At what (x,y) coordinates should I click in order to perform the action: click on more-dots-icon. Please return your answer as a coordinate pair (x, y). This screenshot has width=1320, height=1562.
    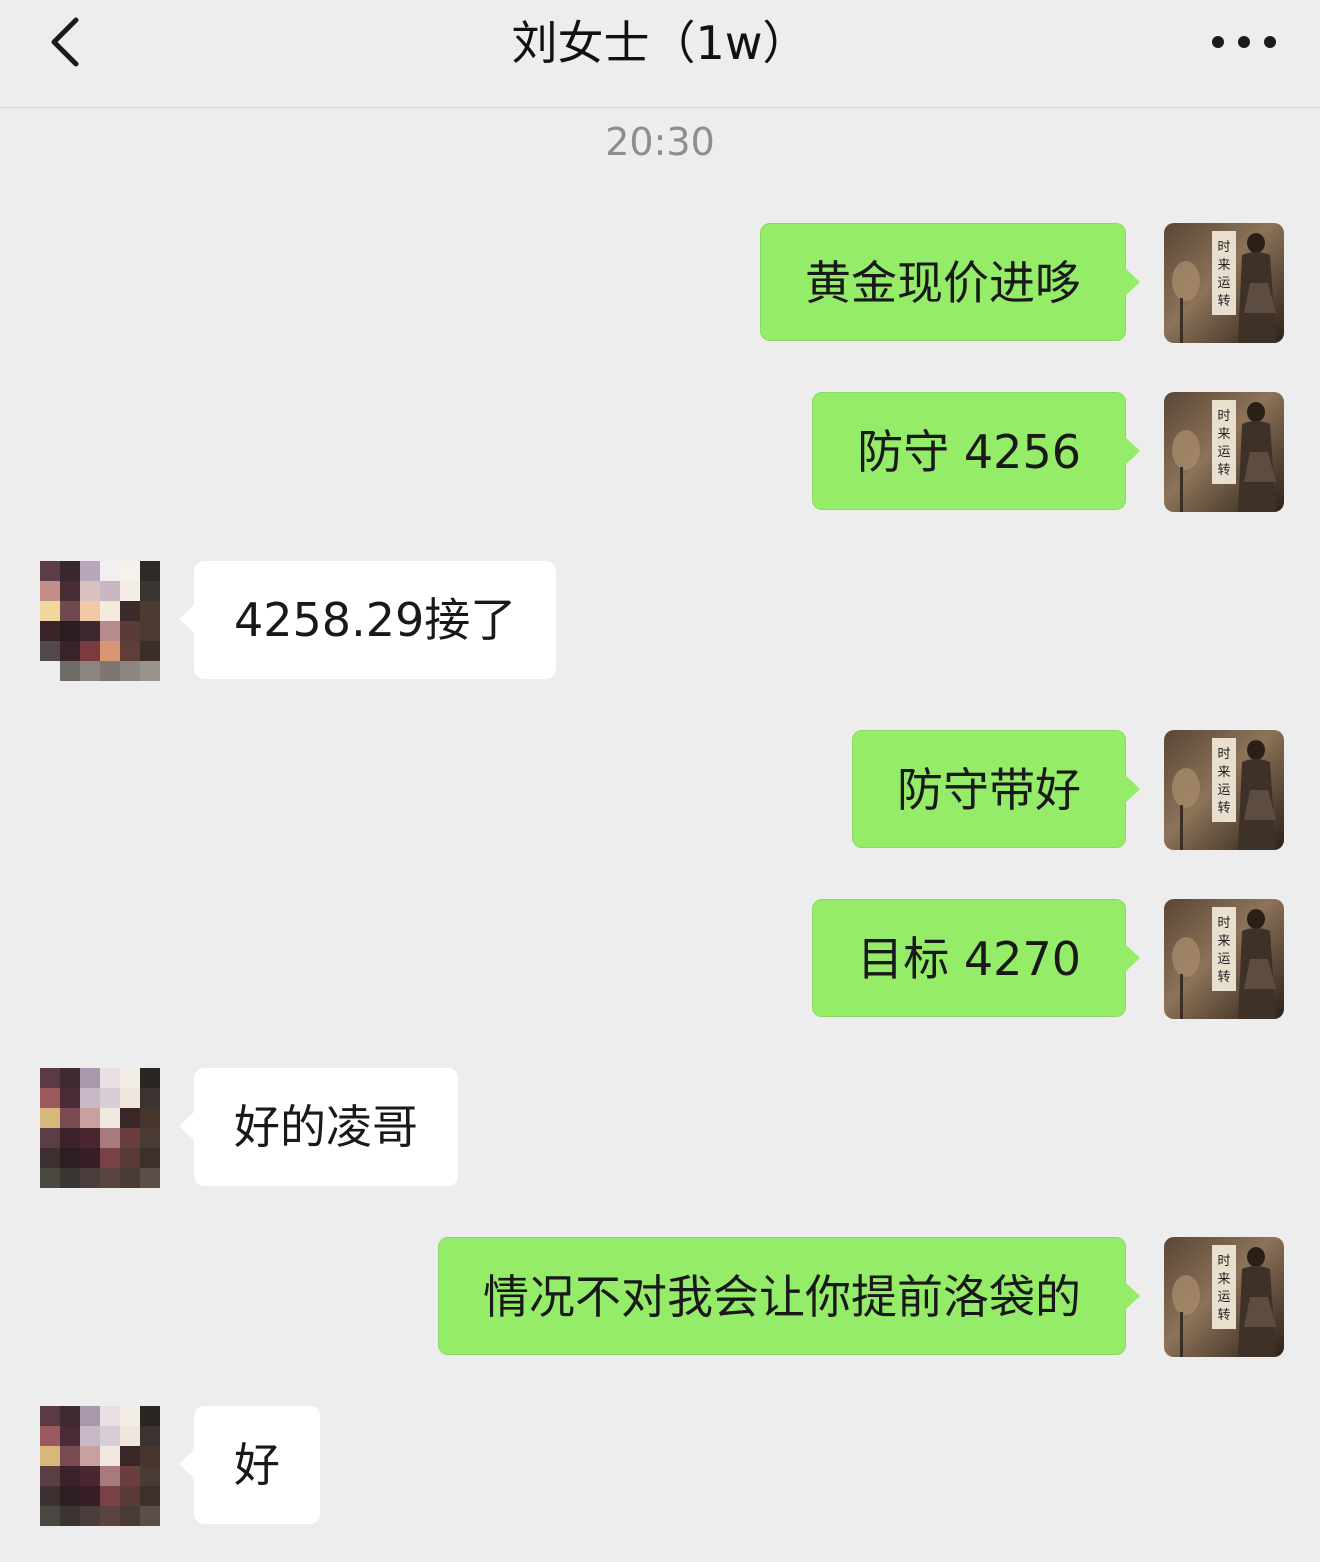
    Looking at the image, I should click on (1244, 42).